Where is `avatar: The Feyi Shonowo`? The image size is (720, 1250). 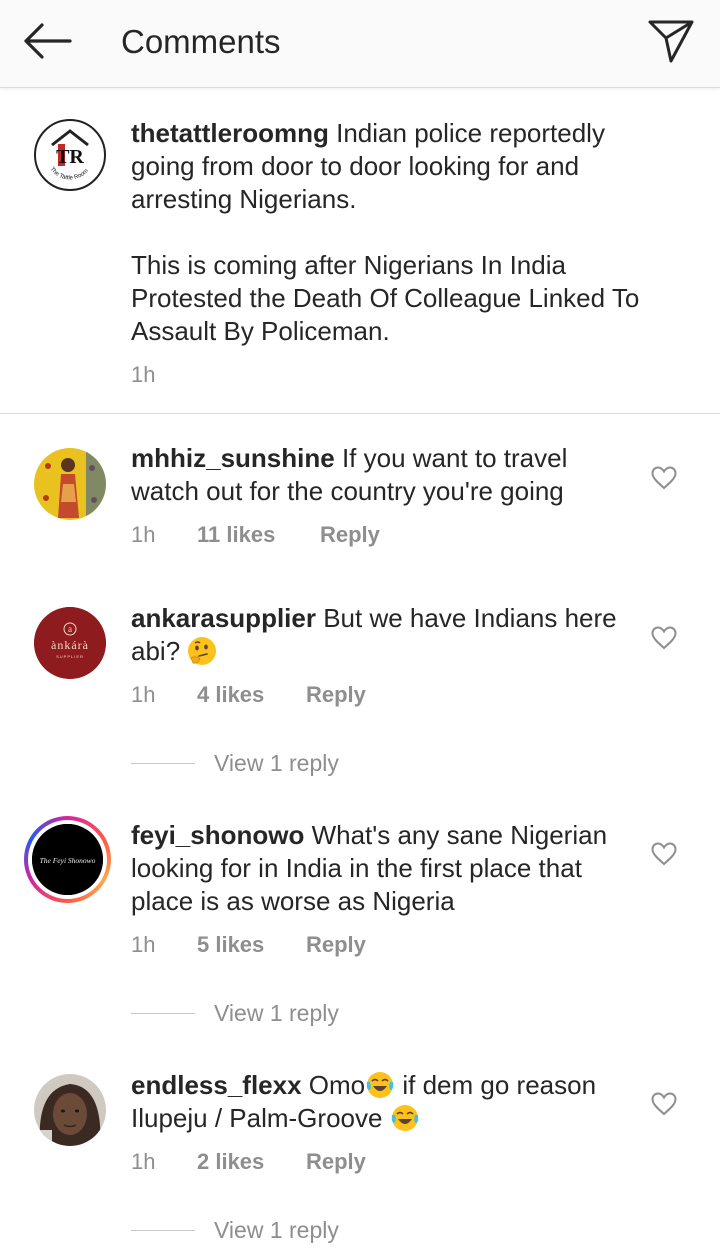 avatar: The Feyi Shonowo is located at coordinates (67, 859).